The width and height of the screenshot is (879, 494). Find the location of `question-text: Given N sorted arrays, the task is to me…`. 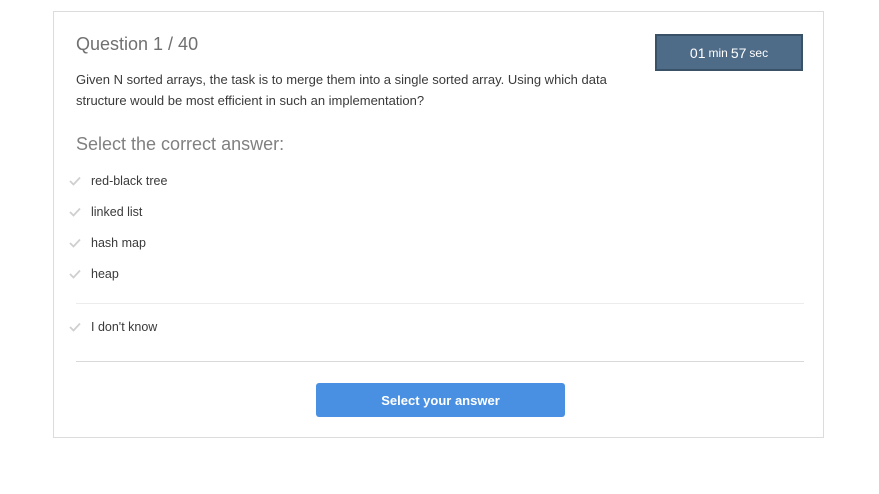

question-text: Given N sorted arrays, the task is to me… is located at coordinates (341, 90).